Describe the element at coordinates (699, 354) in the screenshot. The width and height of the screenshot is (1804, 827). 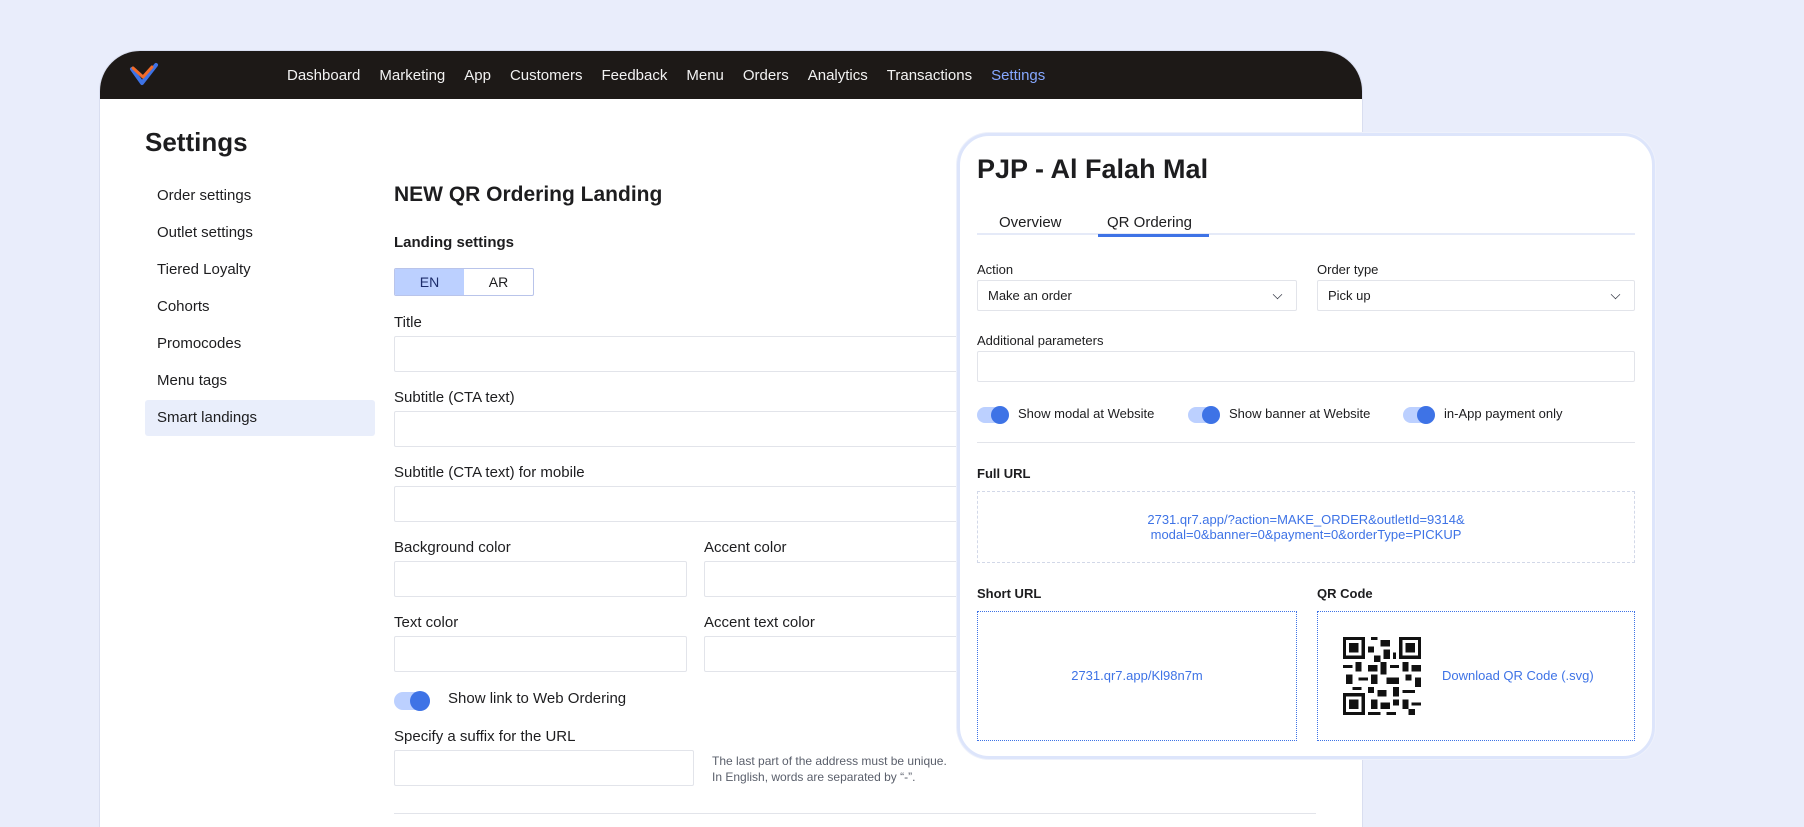
I see `title-input` at that location.